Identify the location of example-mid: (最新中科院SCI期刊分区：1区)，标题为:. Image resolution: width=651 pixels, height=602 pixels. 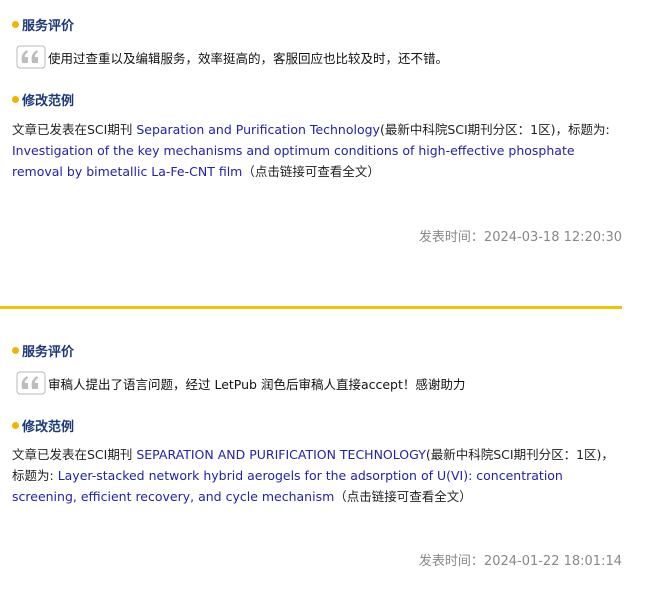
(494, 129).